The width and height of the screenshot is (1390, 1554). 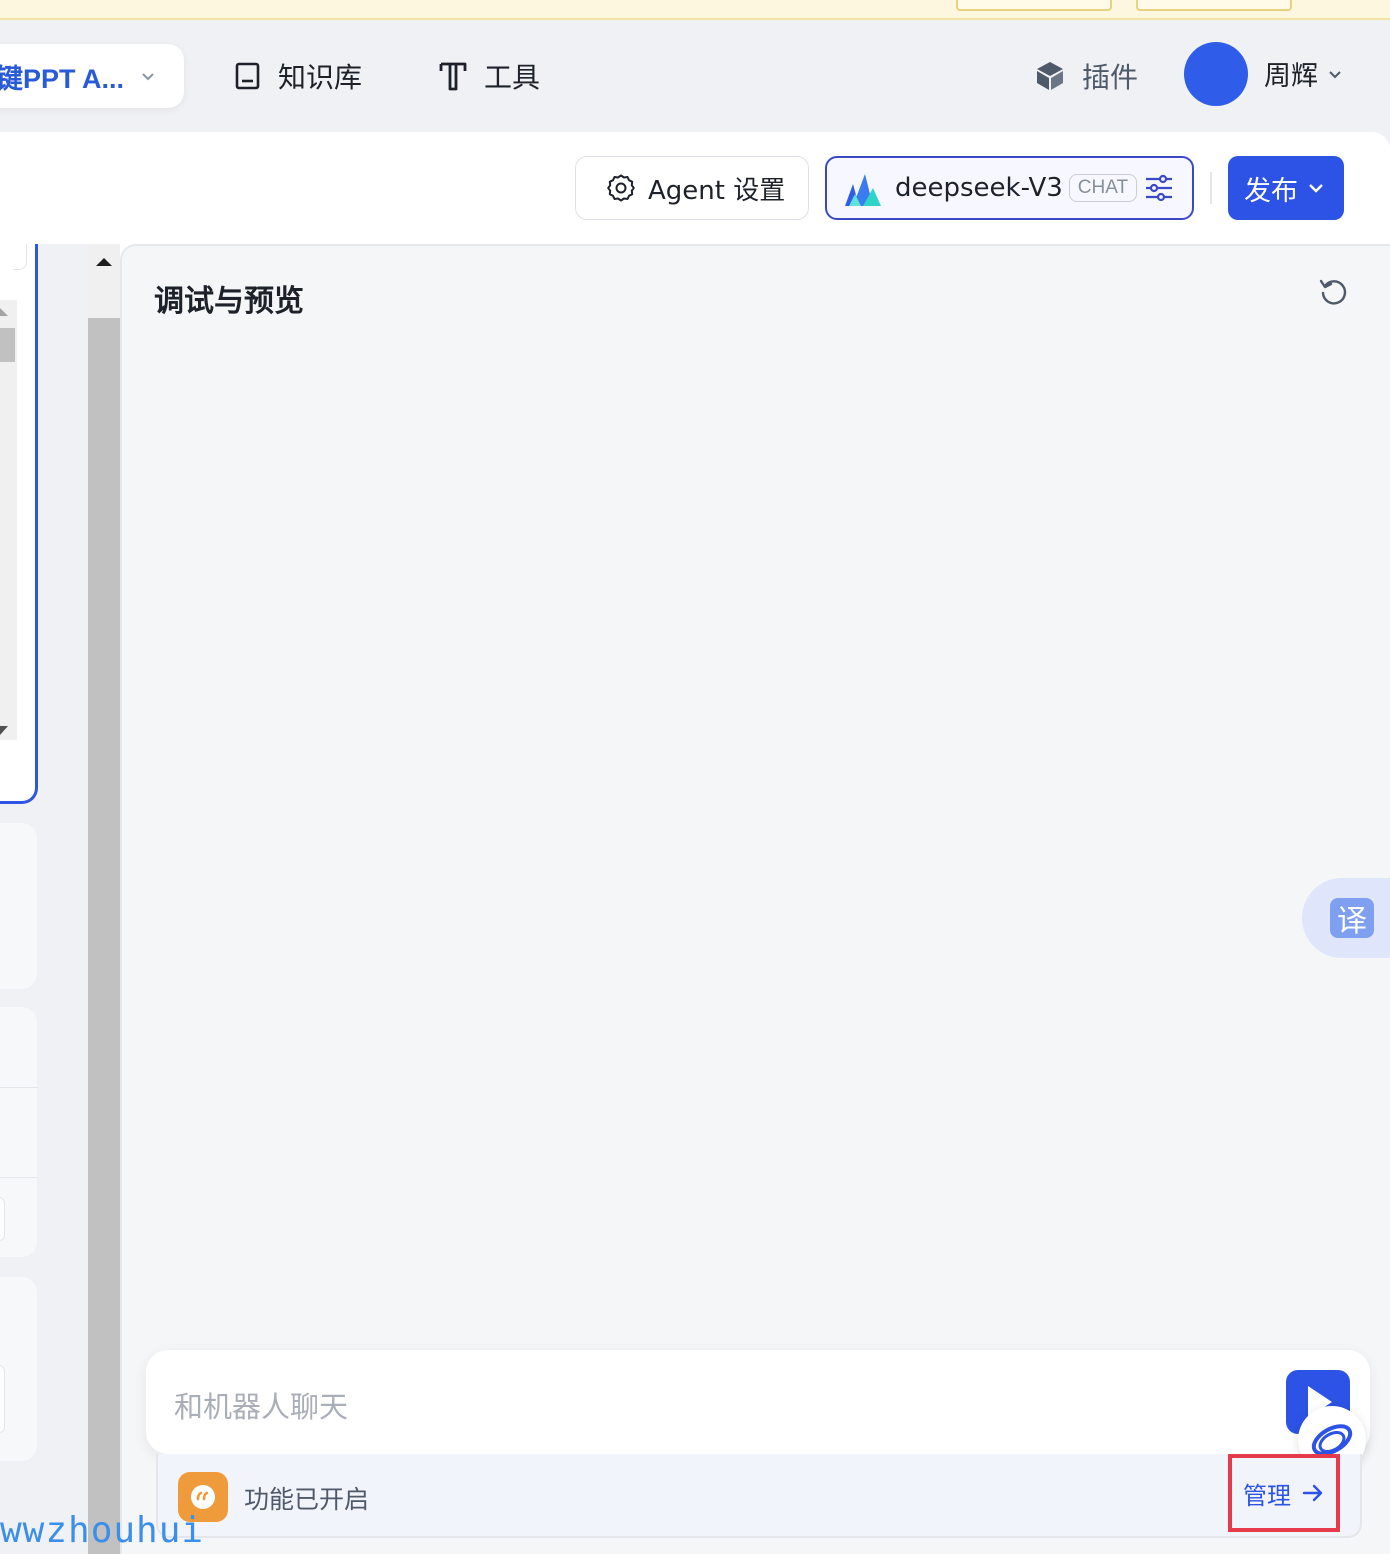 I want to click on editor-scroll-thumb, so click(x=7, y=345).